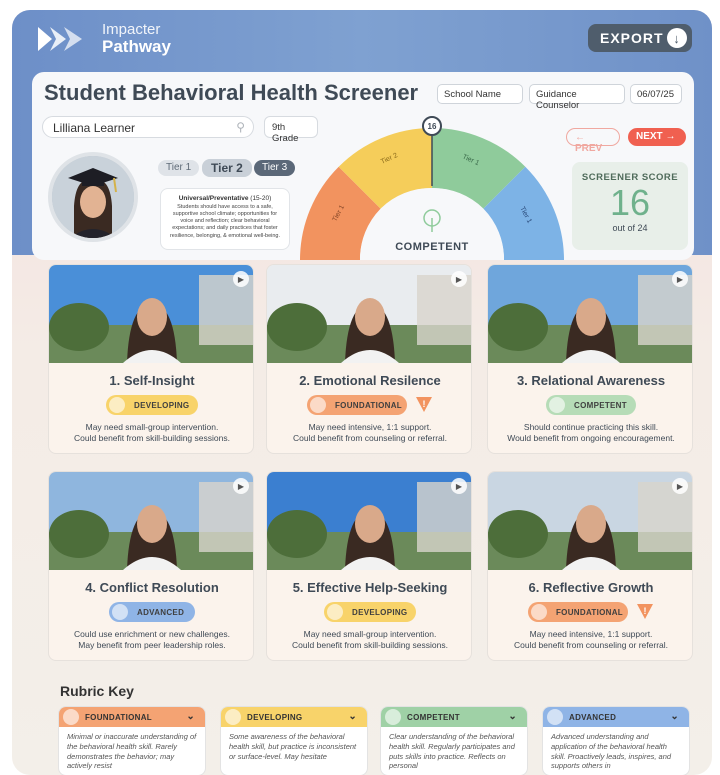 The width and height of the screenshot is (720, 775). What do you see at coordinates (275, 717) in the screenshot?
I see `rubric-label: DEVELOPING` at bounding box center [275, 717].